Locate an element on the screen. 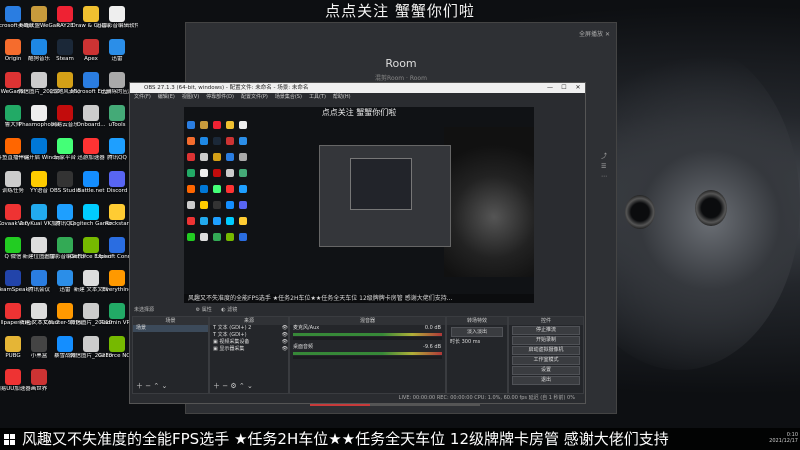  desktop-icon: 画世界 is located at coordinates (39, 386).